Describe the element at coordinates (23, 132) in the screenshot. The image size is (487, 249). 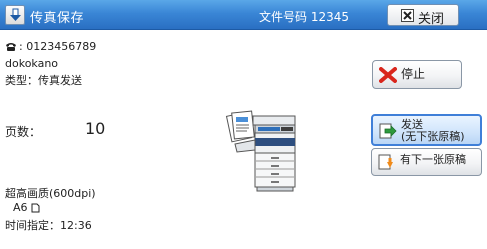
I see `pages-label: 页数：` at that location.